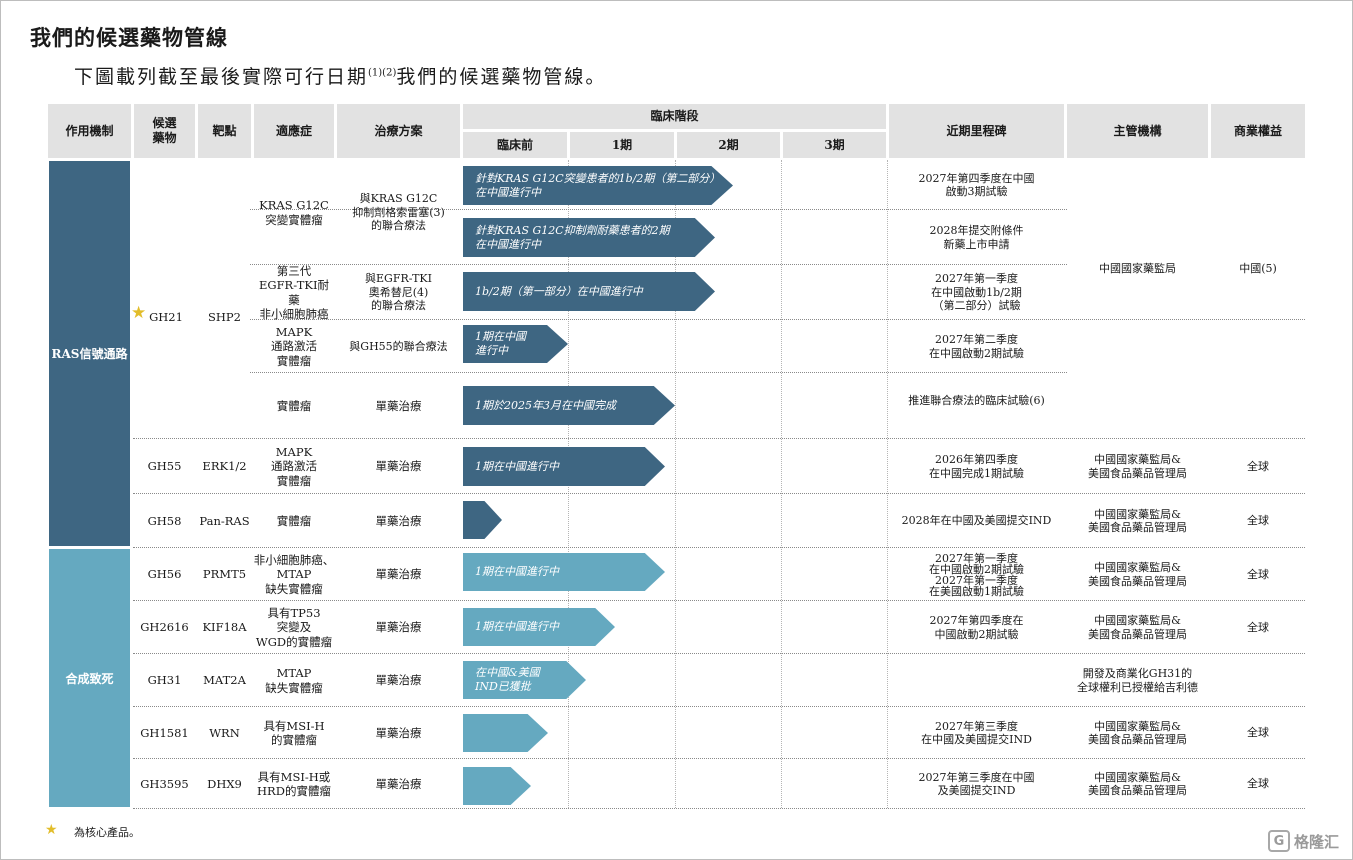  What do you see at coordinates (294, 520) in the screenshot?
I see `indication: 實體瘤` at bounding box center [294, 520].